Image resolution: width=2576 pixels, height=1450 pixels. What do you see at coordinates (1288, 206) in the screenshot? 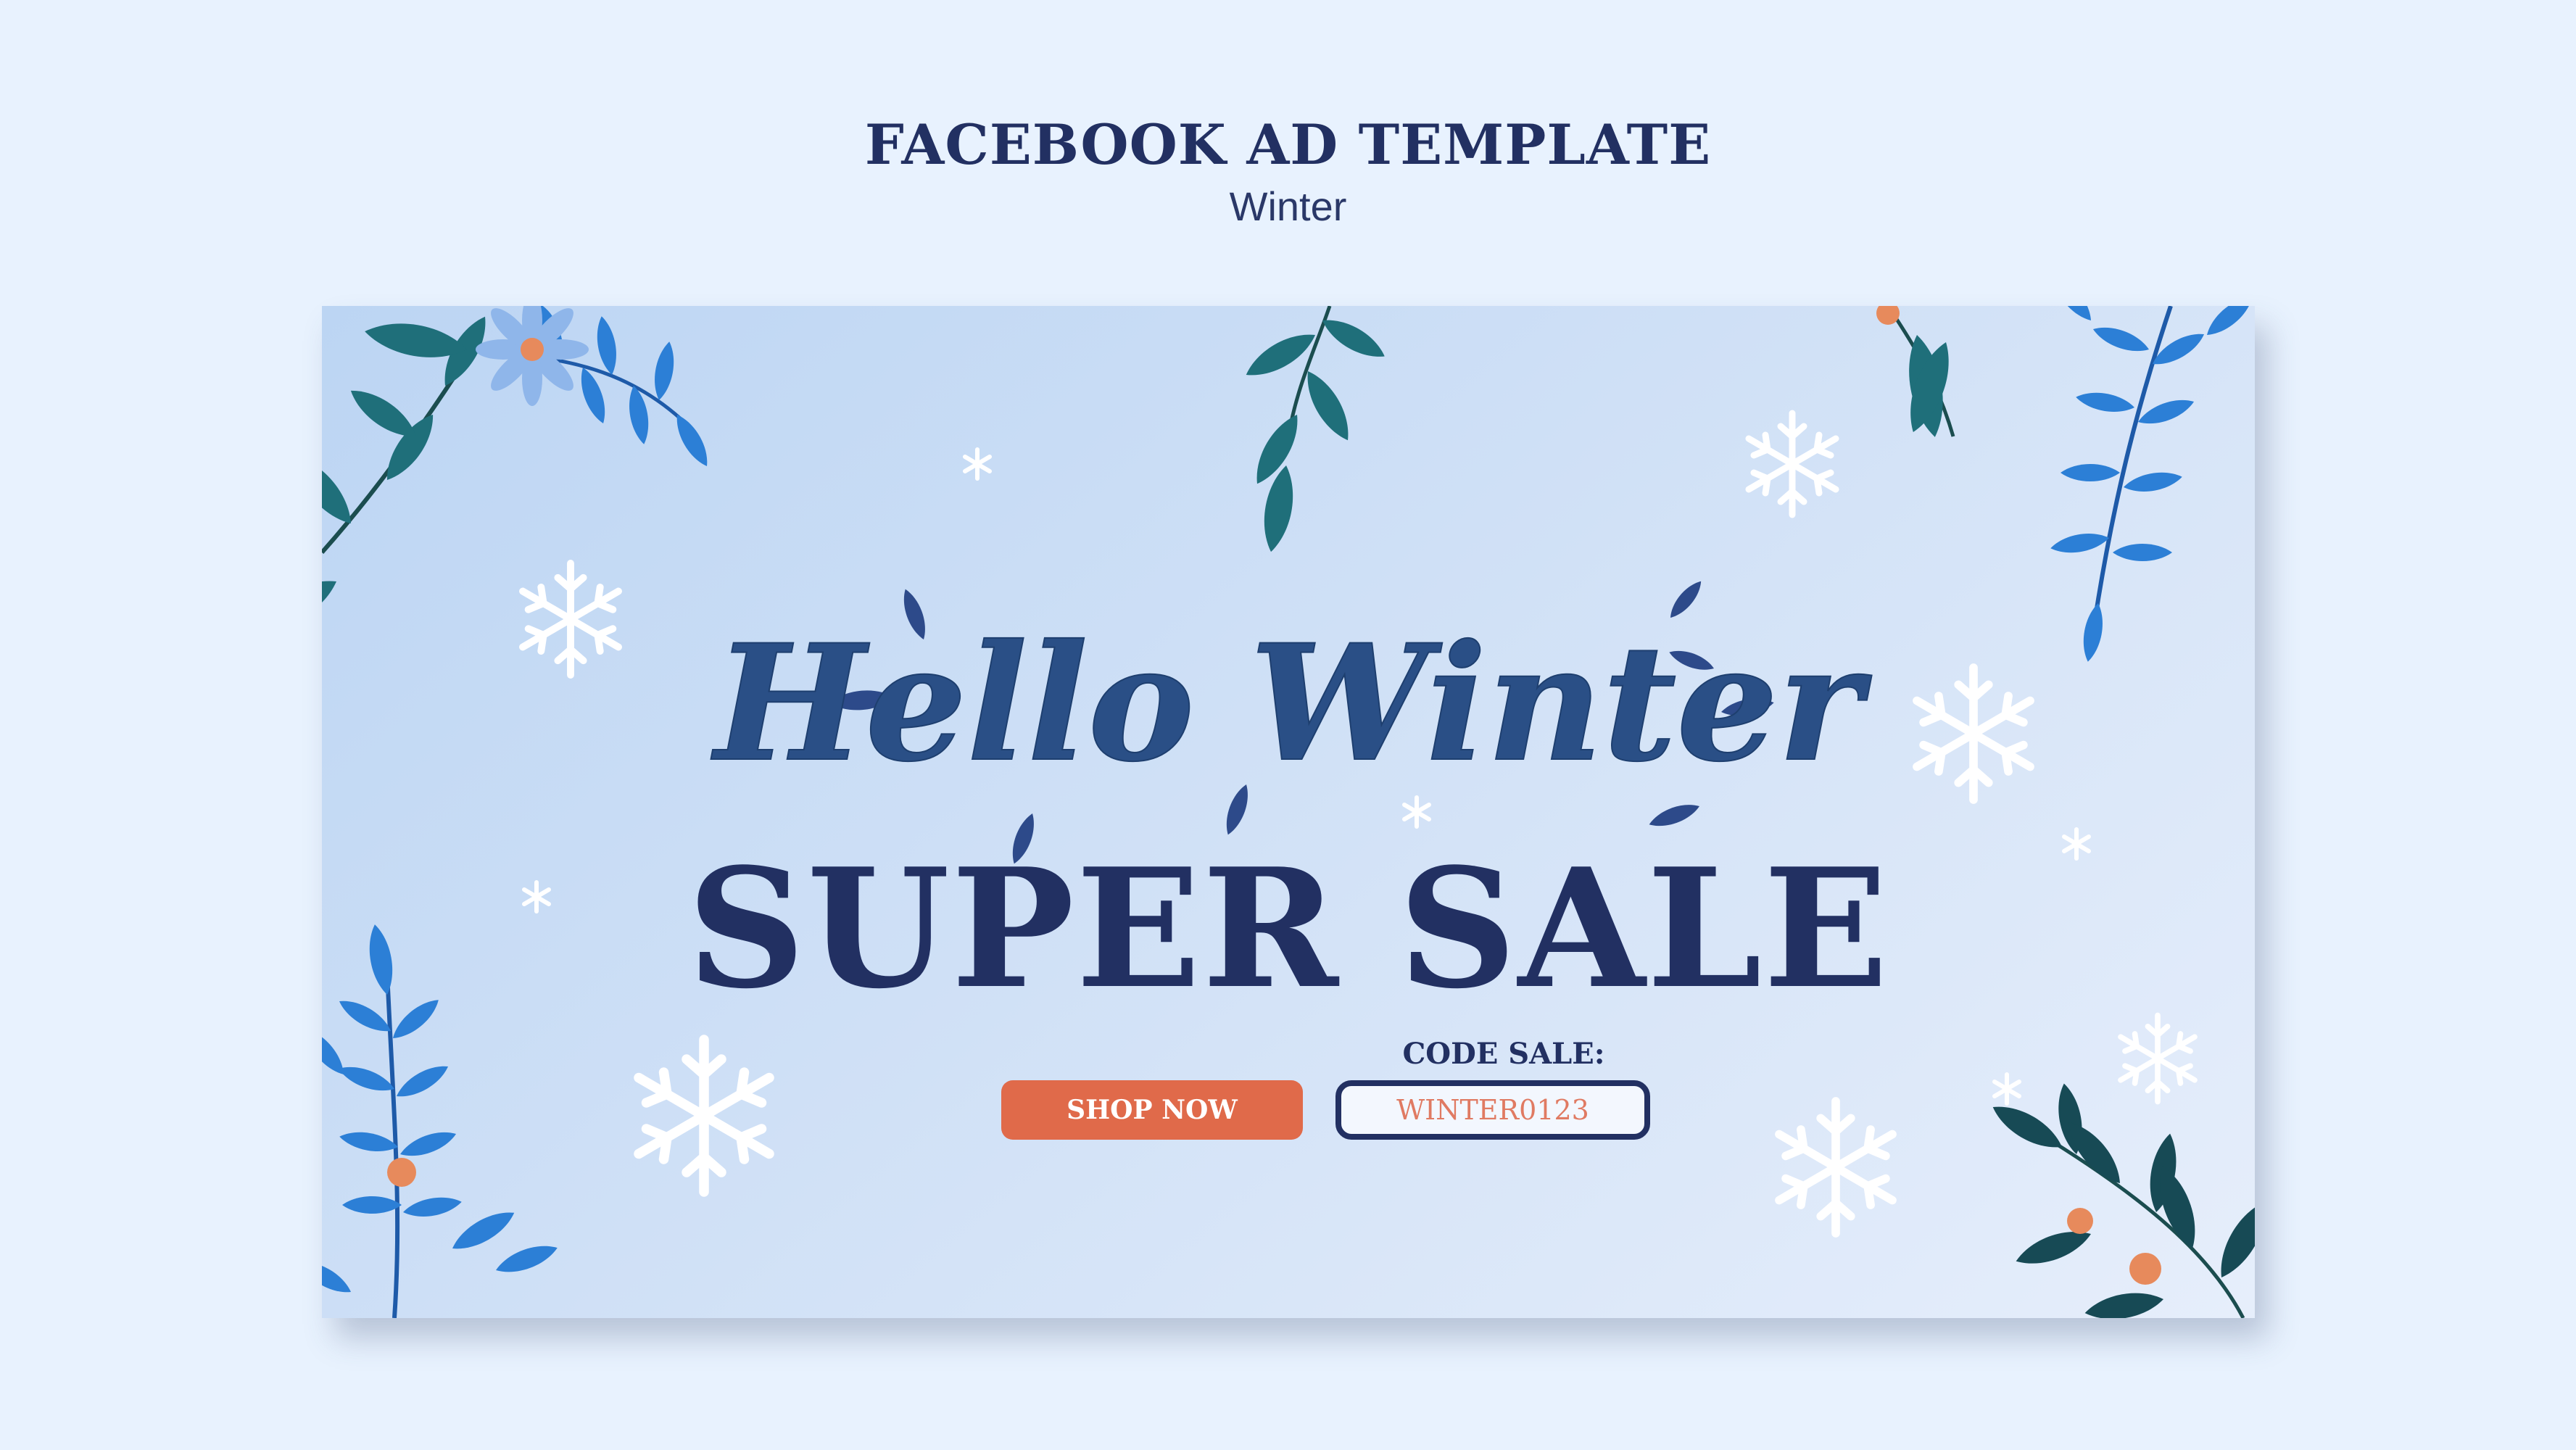
I see `page-subtitle: Winter` at bounding box center [1288, 206].